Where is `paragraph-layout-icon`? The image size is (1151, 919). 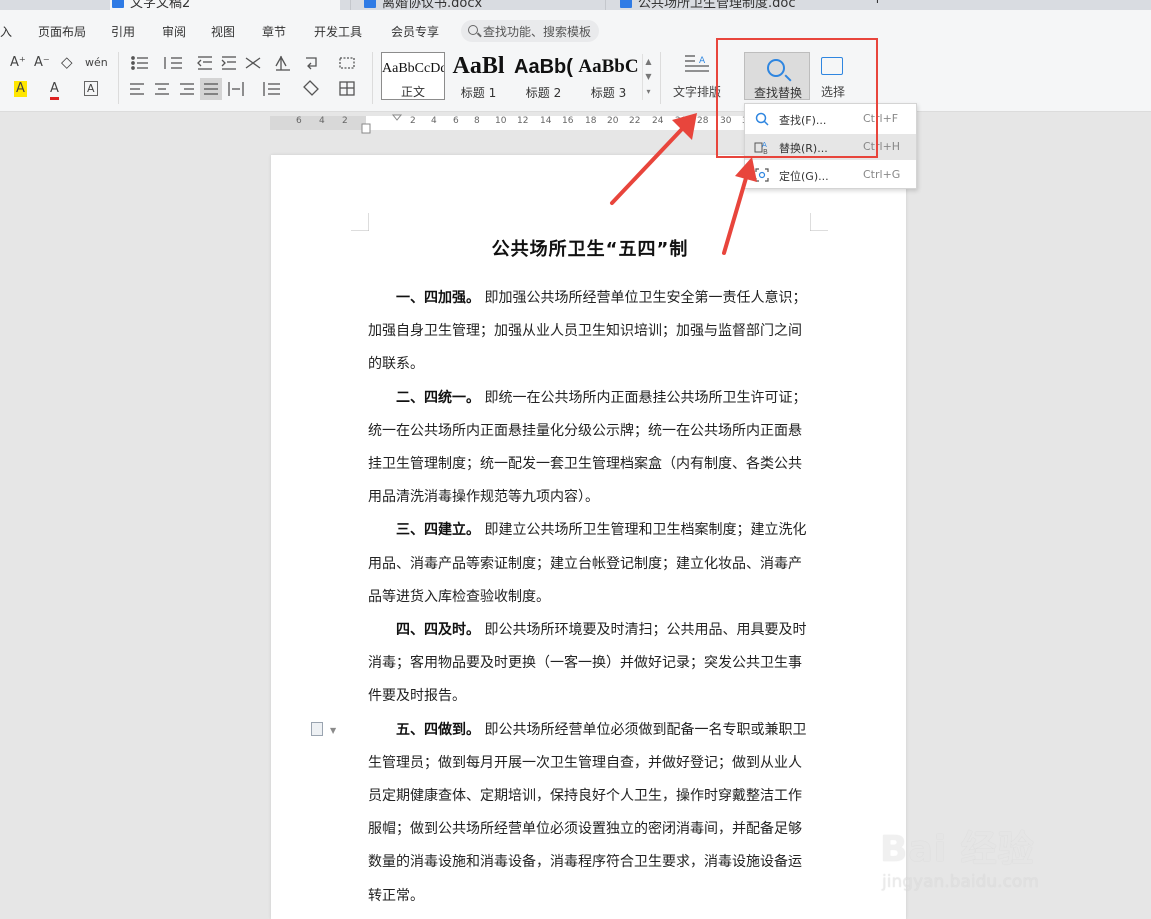 paragraph-layout-icon is located at coordinates (317, 729).